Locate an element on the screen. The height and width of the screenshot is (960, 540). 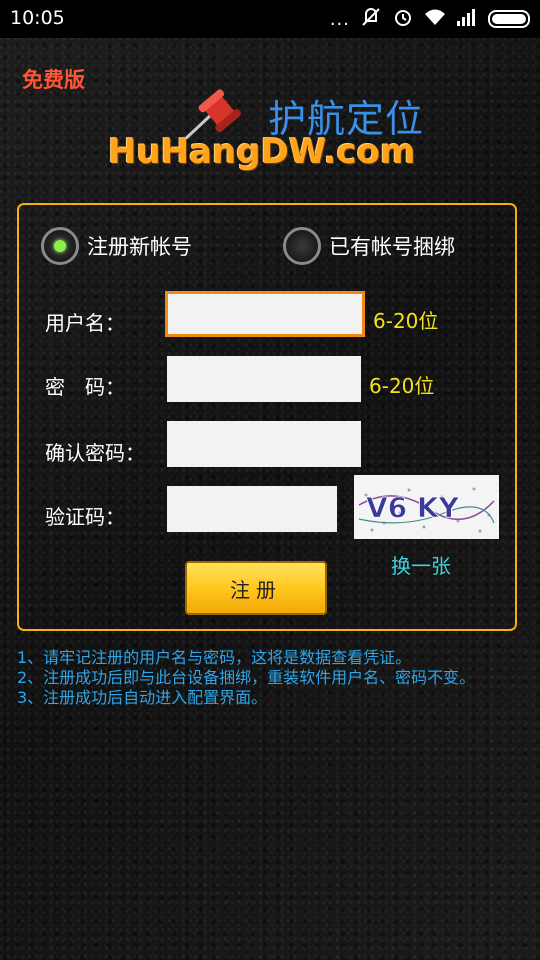
free-version-badge: 免费版 is located at coordinates (53, 80).